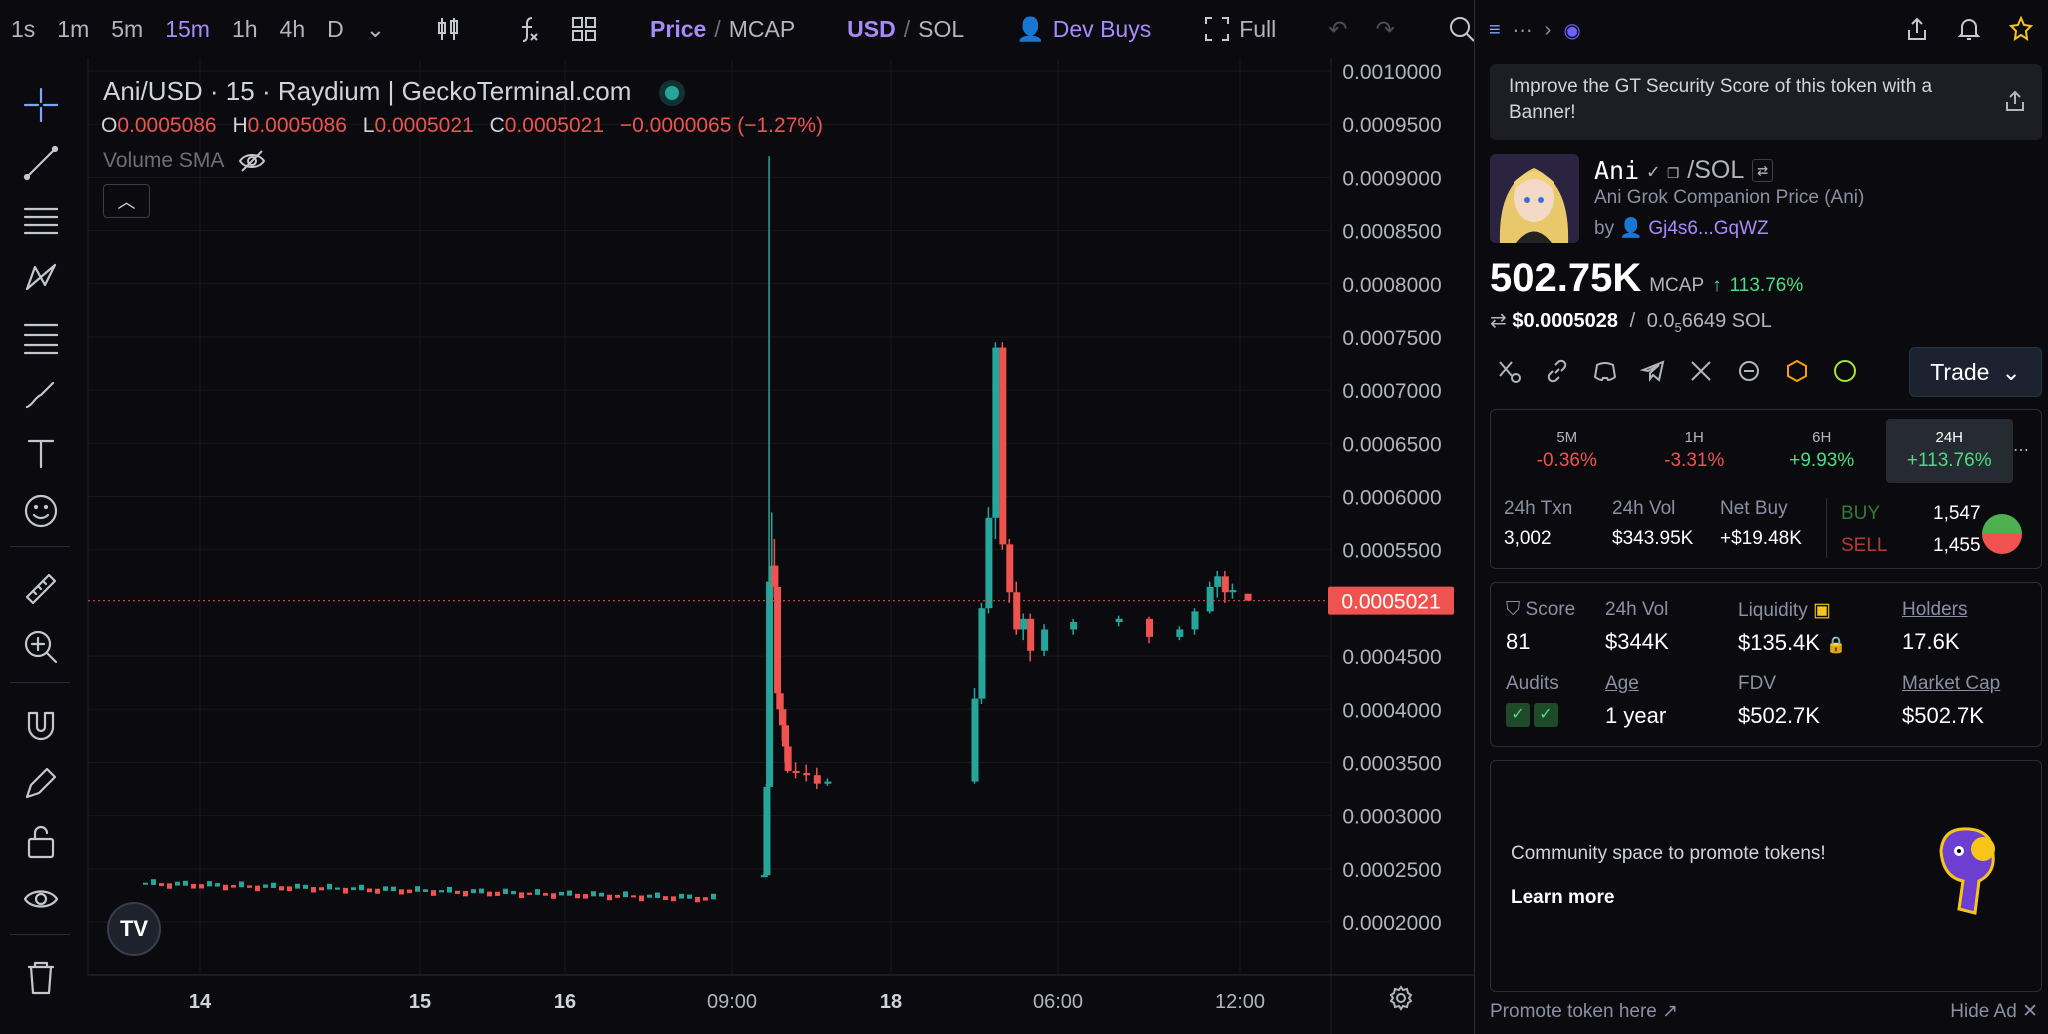 This screenshot has width=2048, height=1034. Describe the element at coordinates (1934, 627) in the screenshot. I see `holders-stat: Holders 17.6K` at that location.